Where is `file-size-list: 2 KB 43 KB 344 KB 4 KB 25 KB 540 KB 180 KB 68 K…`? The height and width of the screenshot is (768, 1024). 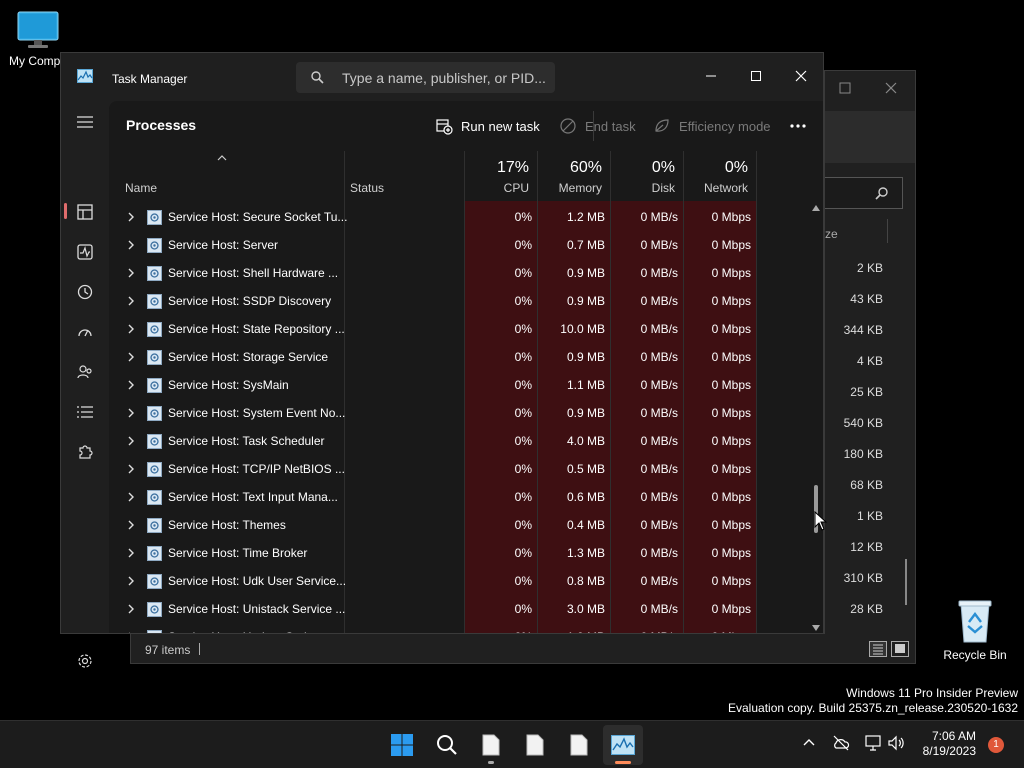
file-size-list: 2 KB 43 KB 344 KB 4 KB 25 KB 540 KB 180 KB 68 K… is located at coordinates (854, 444).